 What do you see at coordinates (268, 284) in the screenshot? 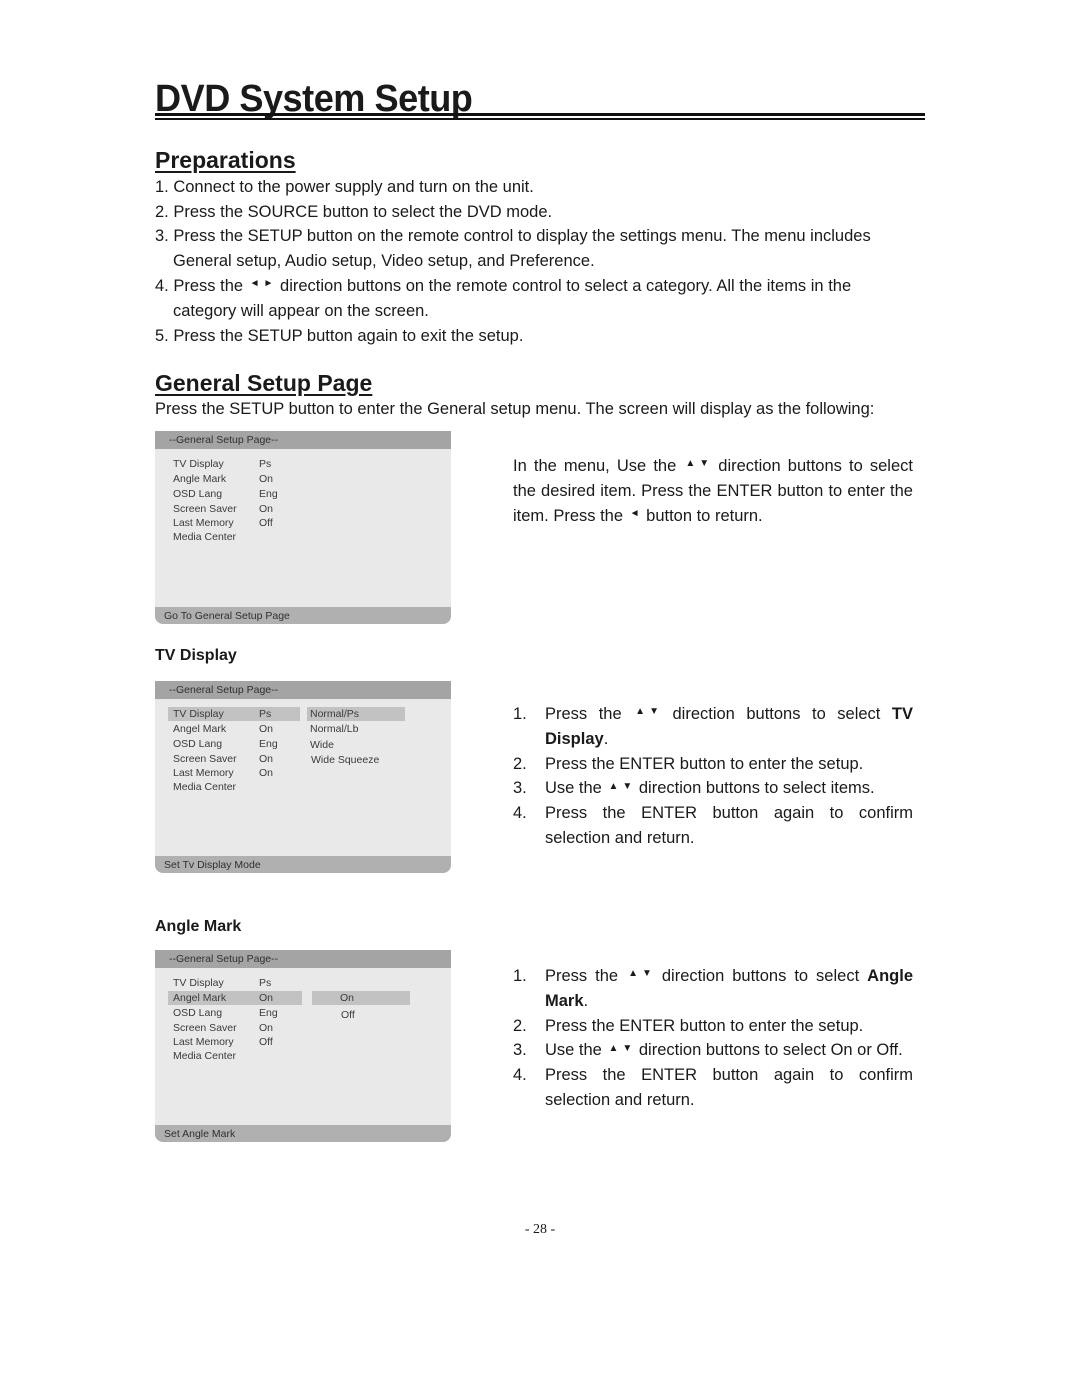
I see `right-arrow-icon: ►` at bounding box center [268, 284].